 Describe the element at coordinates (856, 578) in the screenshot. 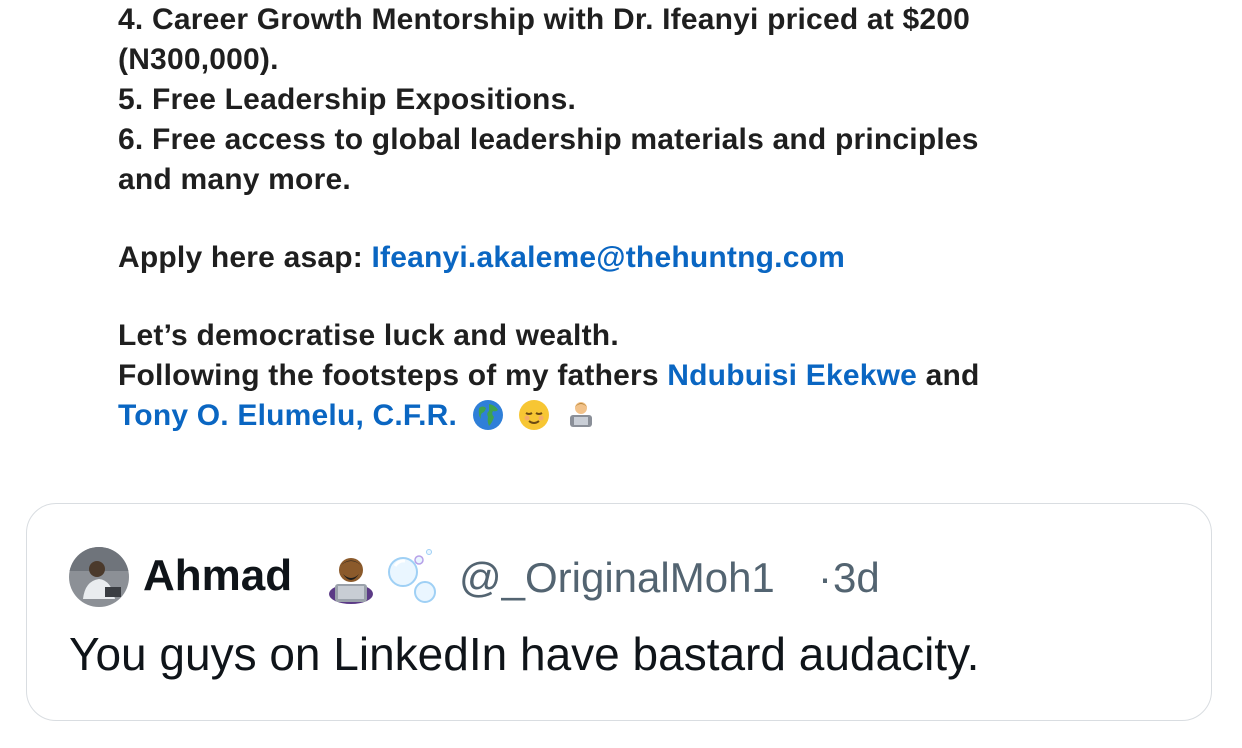

I see `tweet-timestamp: 3d` at that location.